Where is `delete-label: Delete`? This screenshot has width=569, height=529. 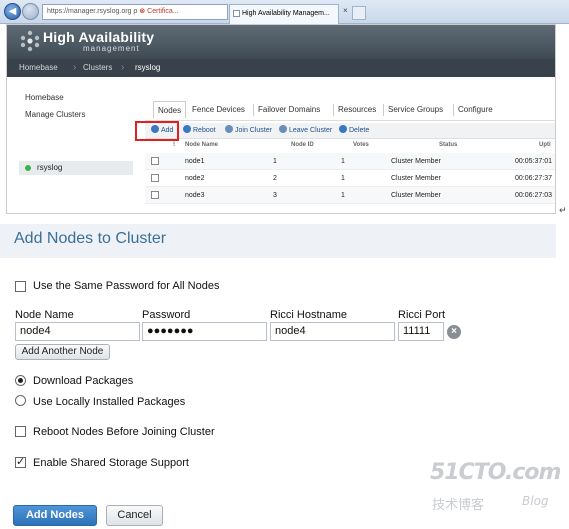
delete-label: Delete is located at coordinates (359, 130).